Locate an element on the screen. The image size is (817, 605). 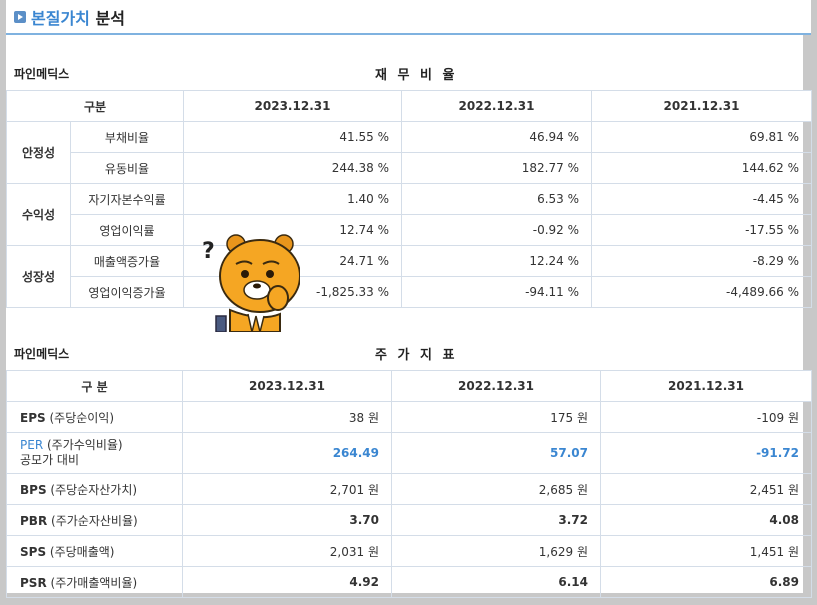
stock-code: PBR is located at coordinates (34, 520).